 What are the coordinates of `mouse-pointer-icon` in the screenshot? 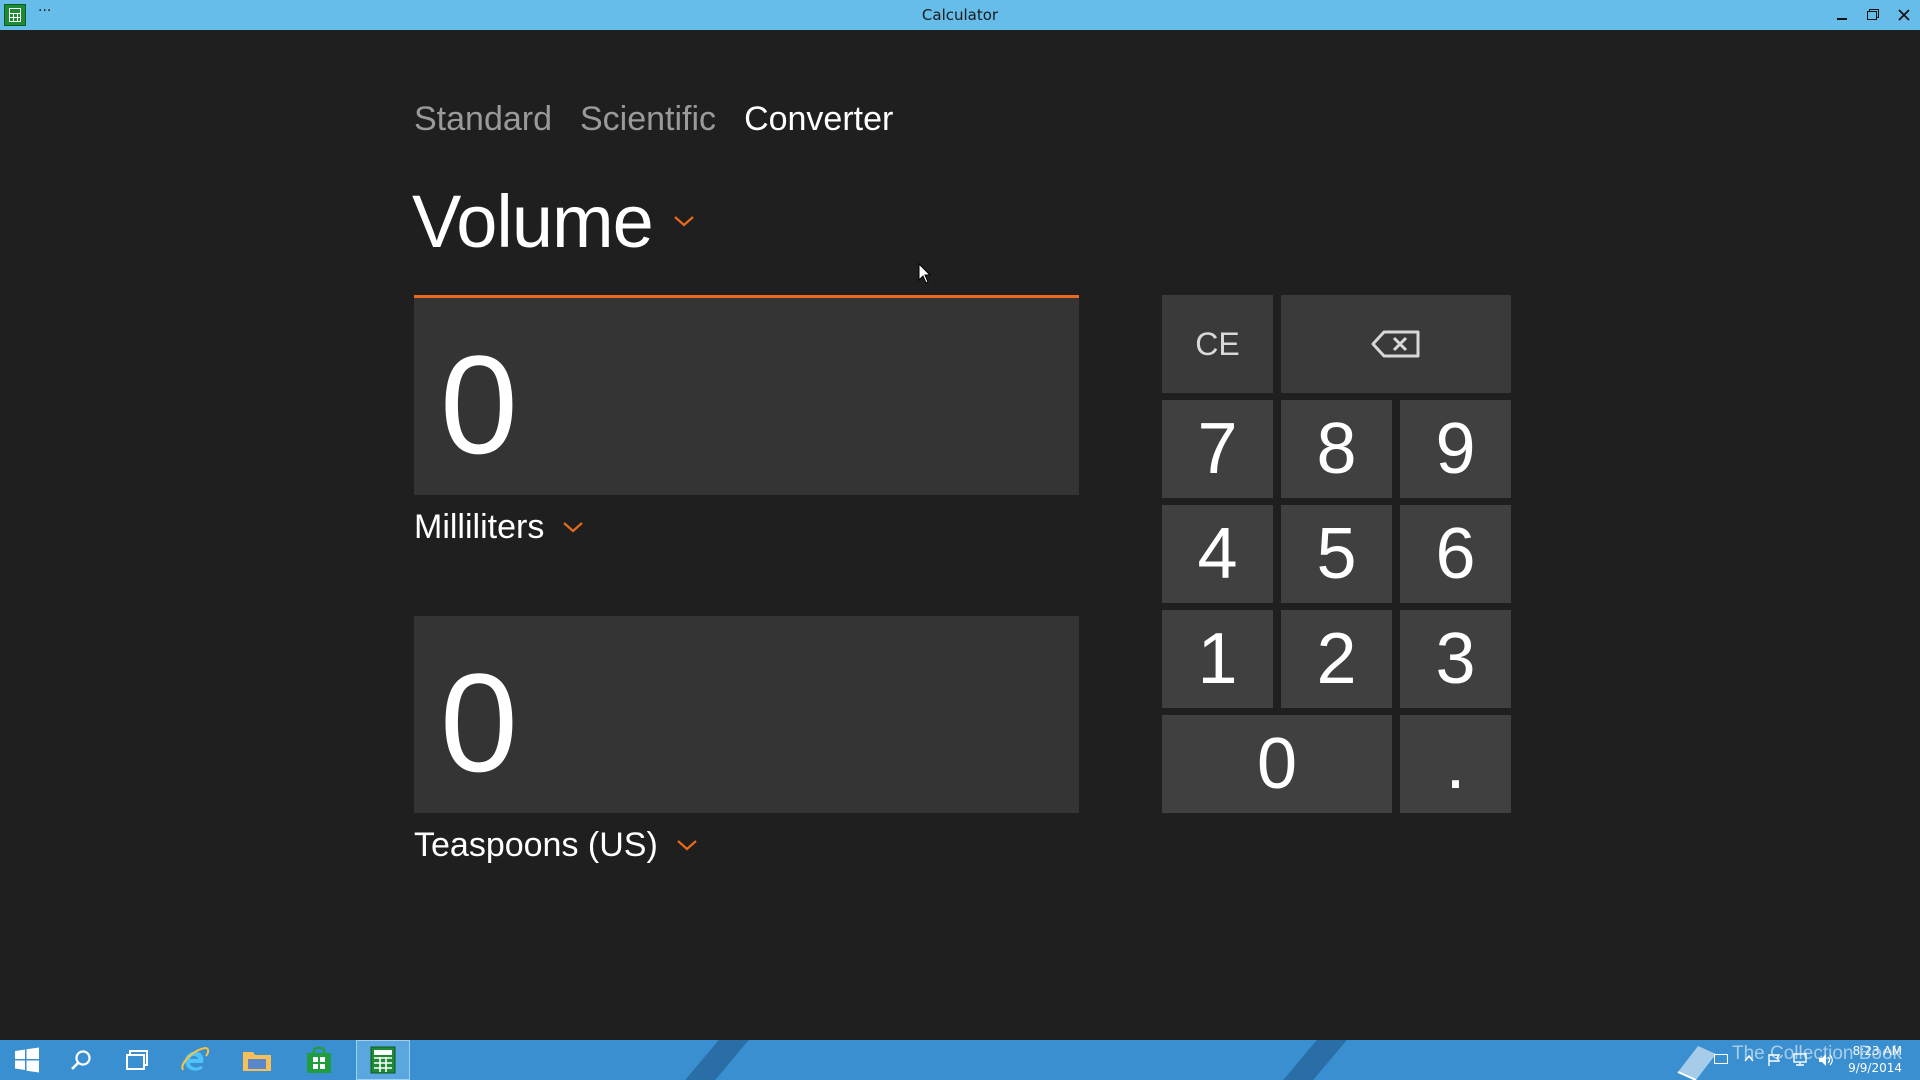 It's located at (925, 273).